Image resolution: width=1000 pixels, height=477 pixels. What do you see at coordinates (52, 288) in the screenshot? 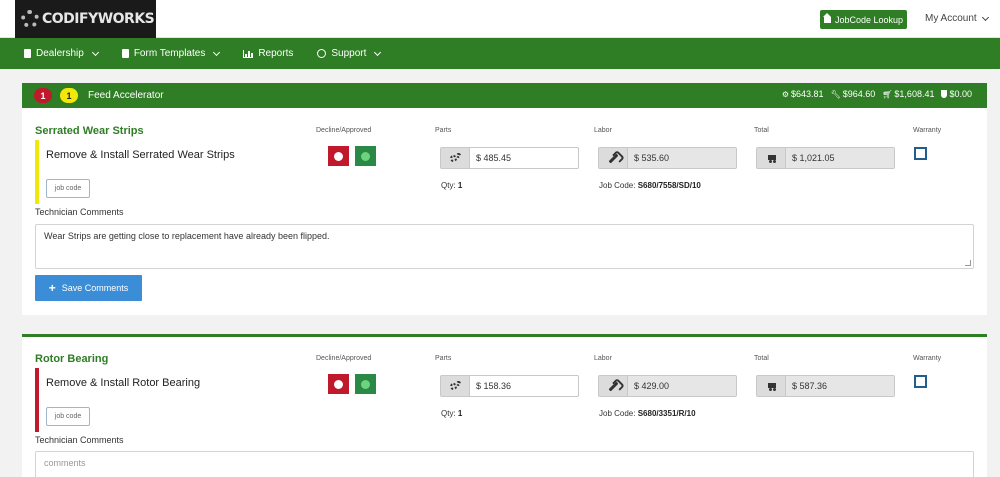
I see `plus-icon: +` at bounding box center [52, 288].